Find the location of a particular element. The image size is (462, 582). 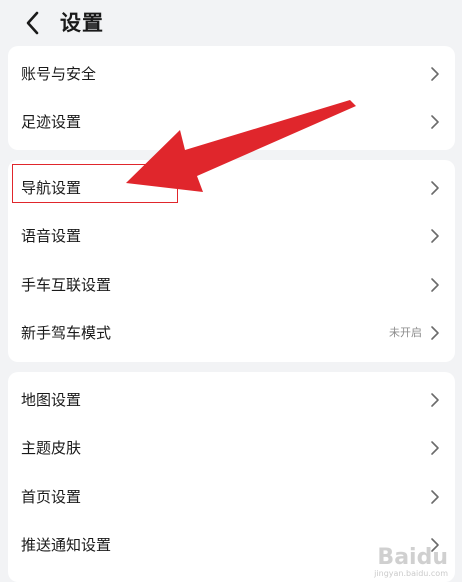

settings-item-label: 足迹设置 is located at coordinates (51, 122).